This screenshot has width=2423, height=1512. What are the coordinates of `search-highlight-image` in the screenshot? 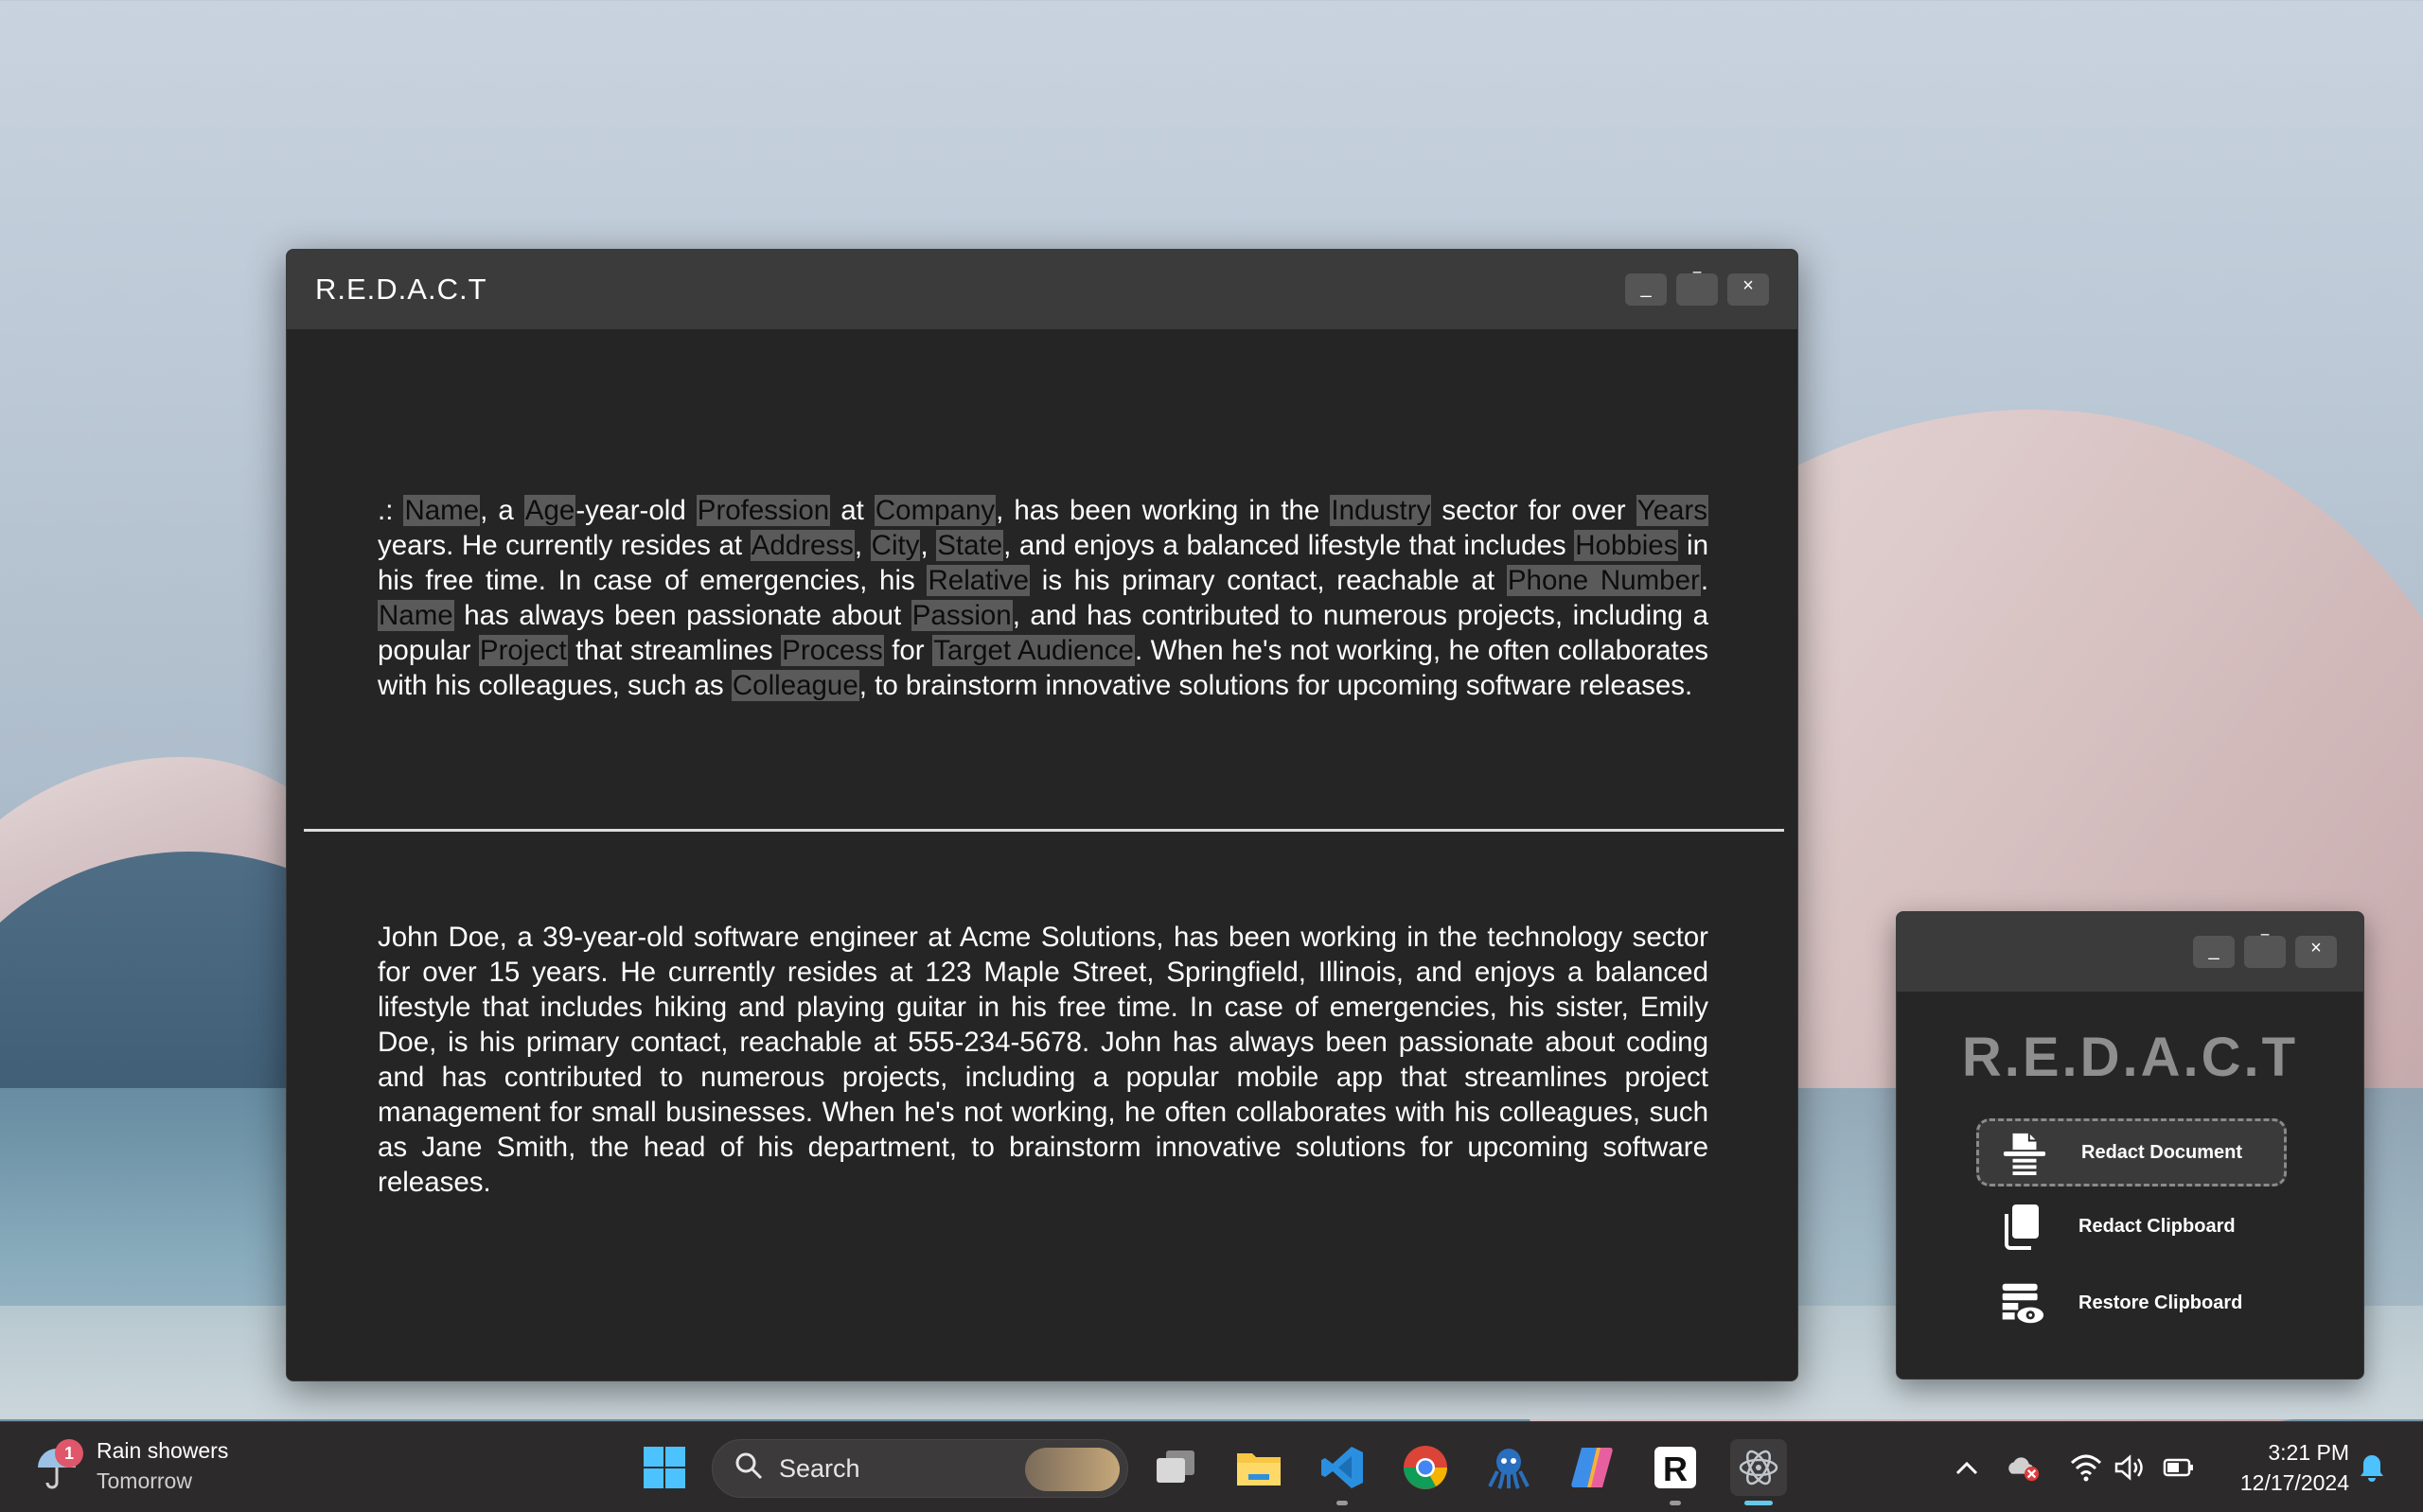 It's located at (1072, 1469).